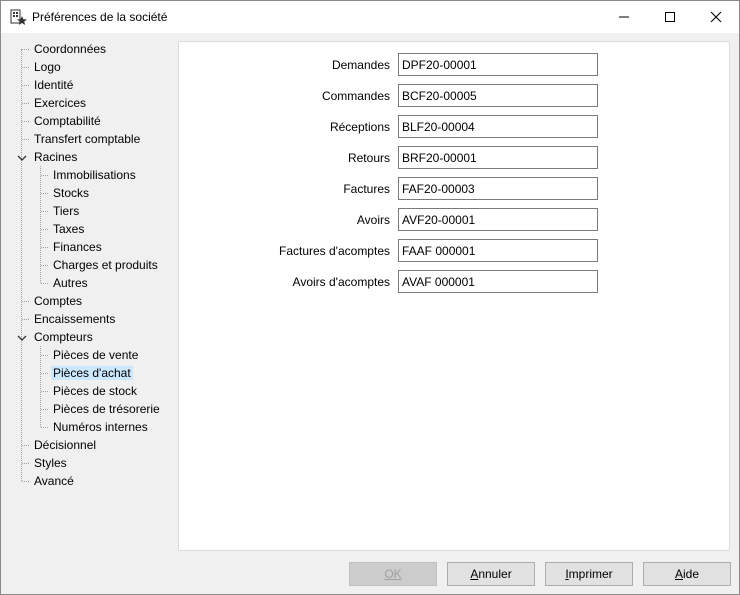 The image size is (740, 595). I want to click on demandes-label: Demandes, so click(360, 65).